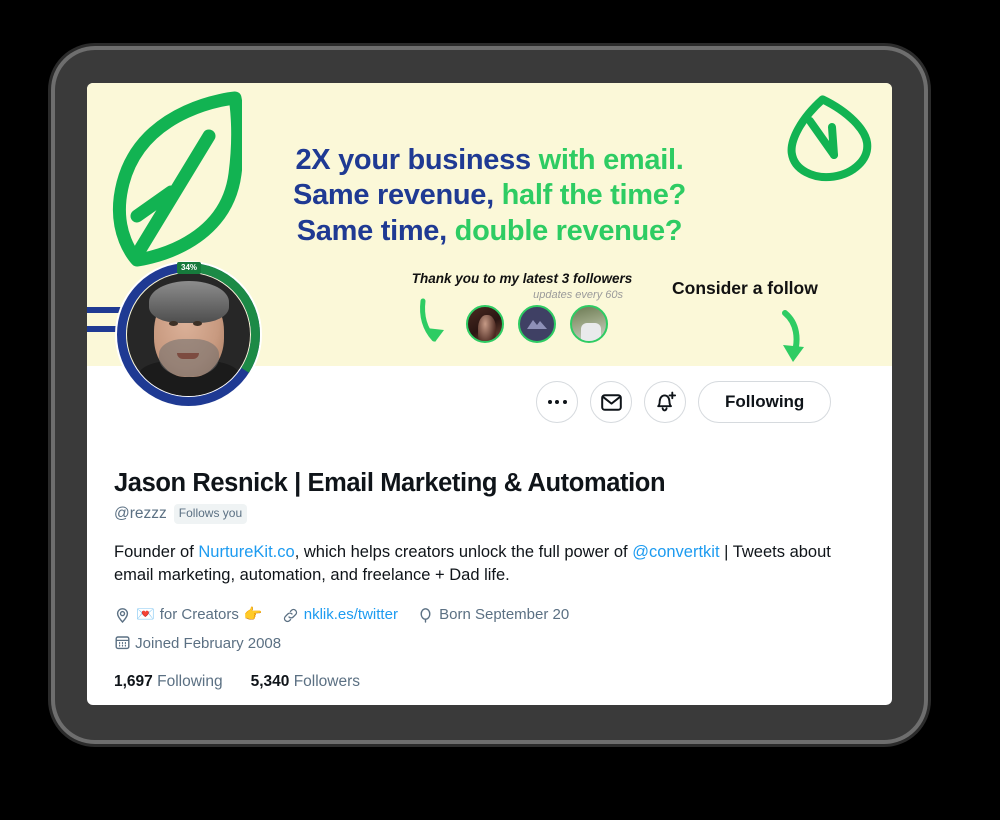 This screenshot has height=820, width=1000. Describe the element at coordinates (189, 302) in the screenshot. I see `avatar-hair` at that location.